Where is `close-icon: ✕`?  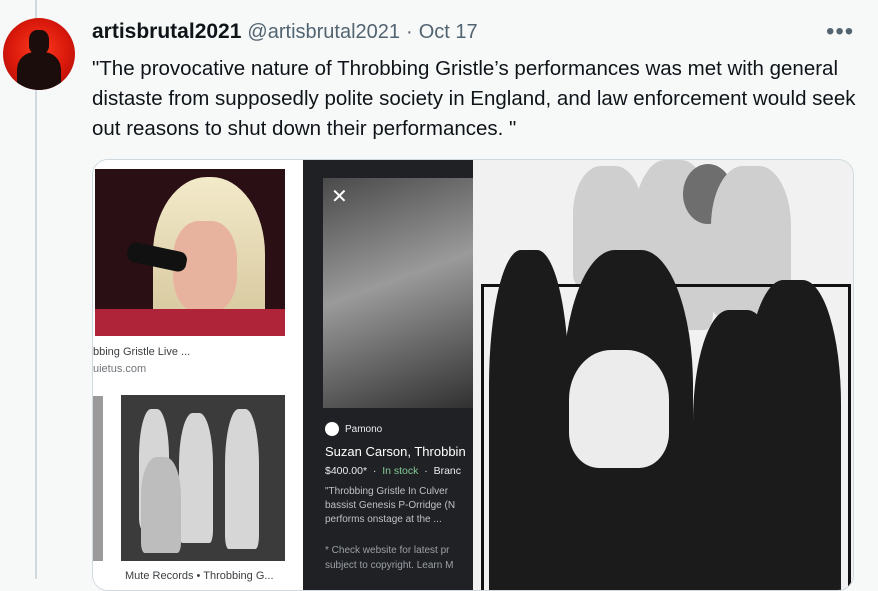 close-icon: ✕ is located at coordinates (339, 196).